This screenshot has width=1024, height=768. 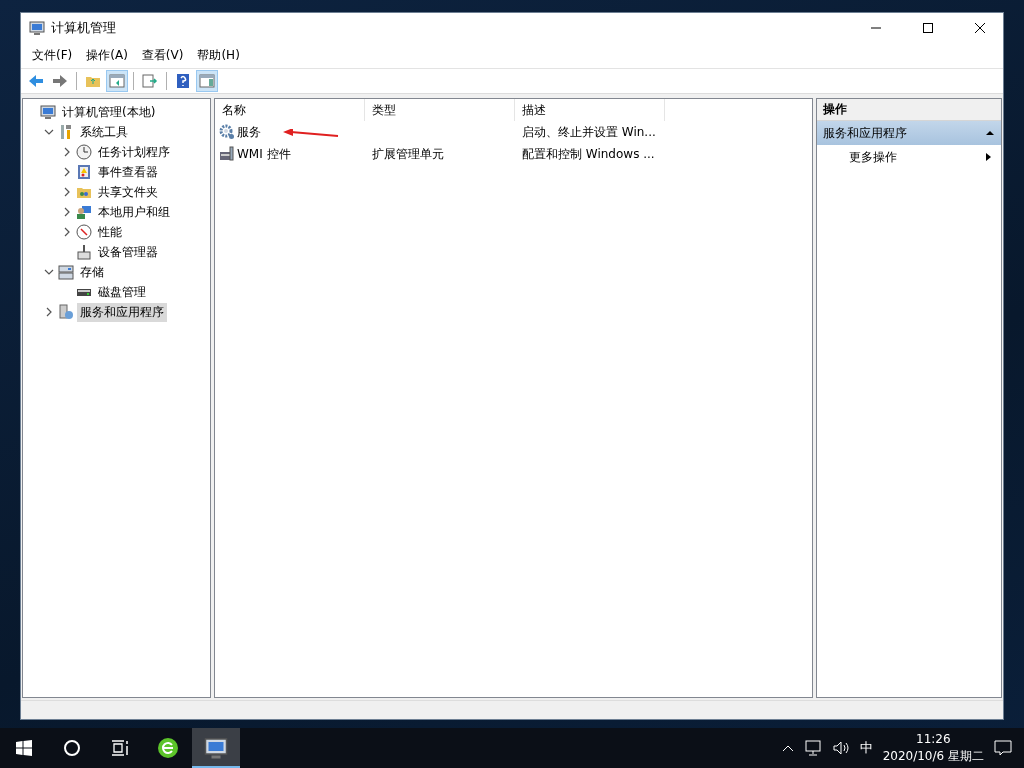 I want to click on event-log-icon, so click(x=84, y=172).